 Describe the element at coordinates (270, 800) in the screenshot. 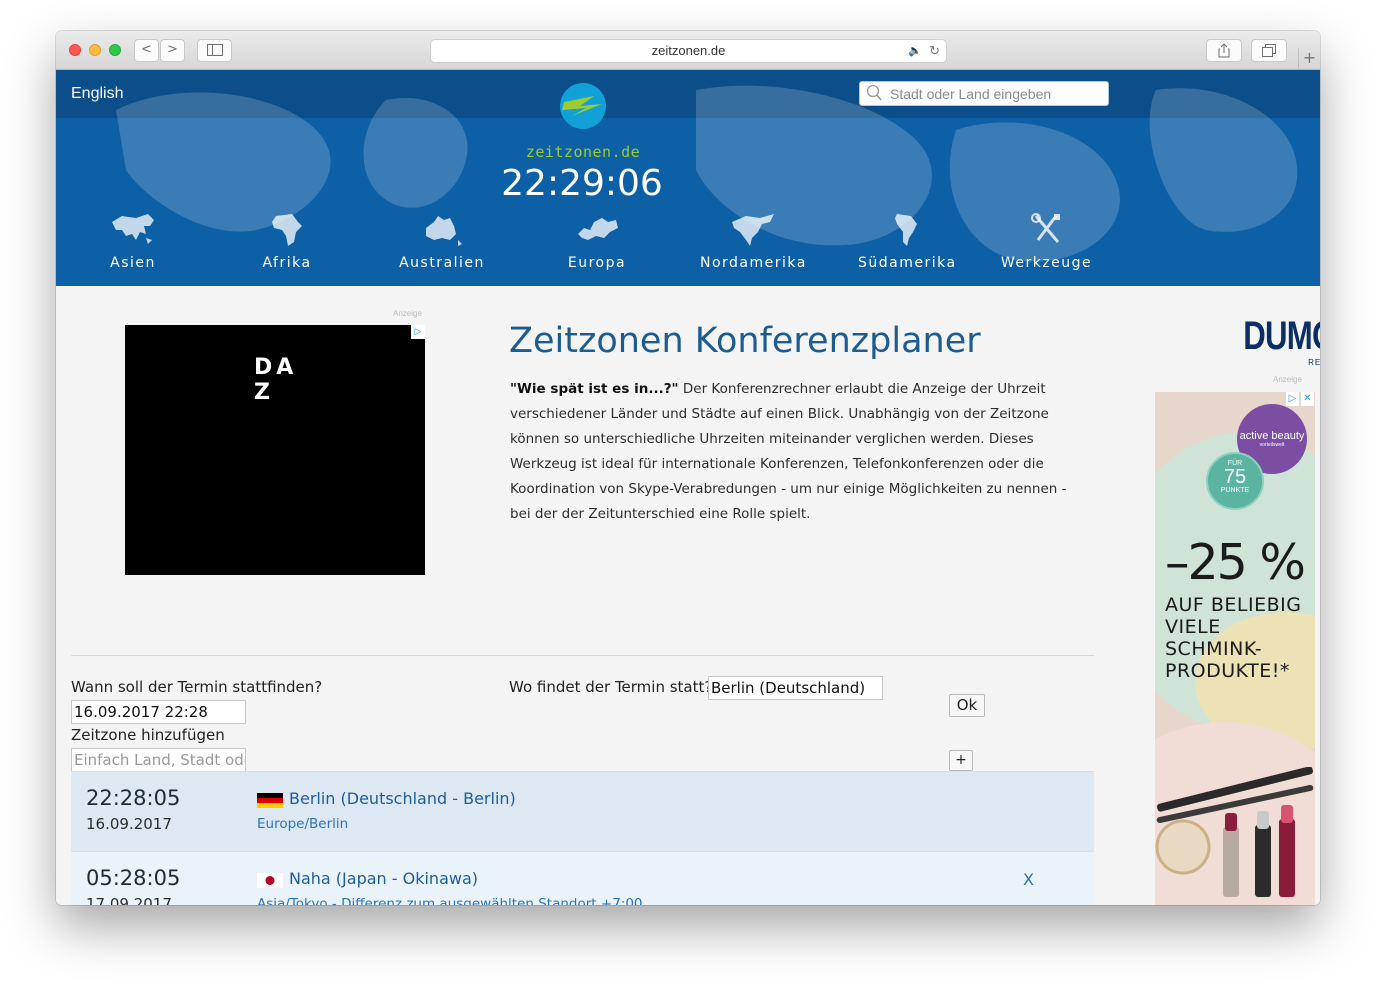

I see `germany-flag-icon` at that location.